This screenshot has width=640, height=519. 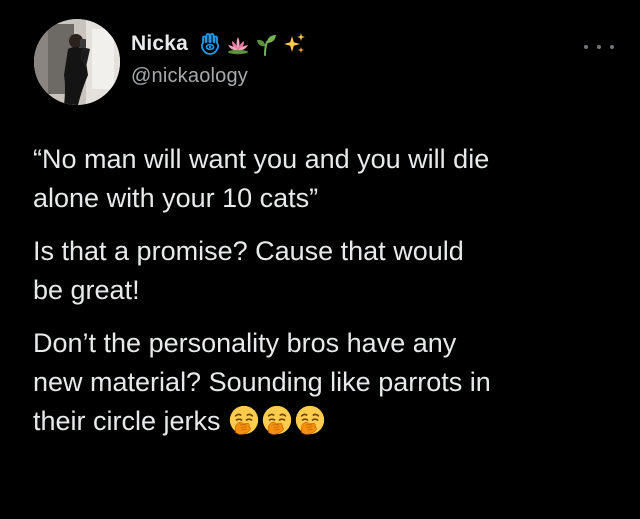 What do you see at coordinates (77, 62) in the screenshot?
I see `avatar` at bounding box center [77, 62].